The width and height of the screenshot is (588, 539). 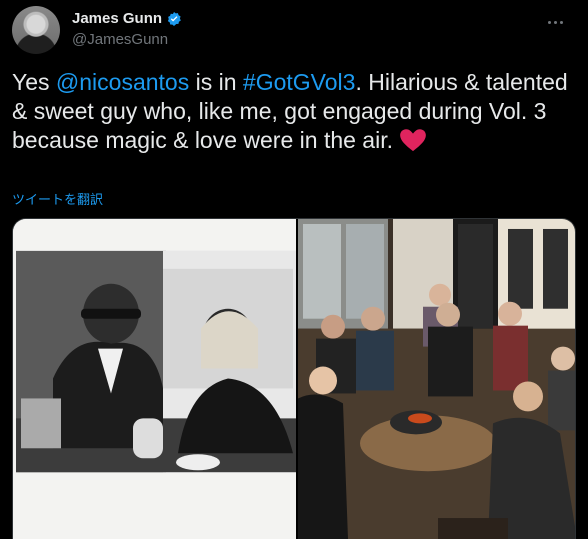 What do you see at coordinates (120, 39) in the screenshot?
I see `author-handle: @JamesGunn` at bounding box center [120, 39].